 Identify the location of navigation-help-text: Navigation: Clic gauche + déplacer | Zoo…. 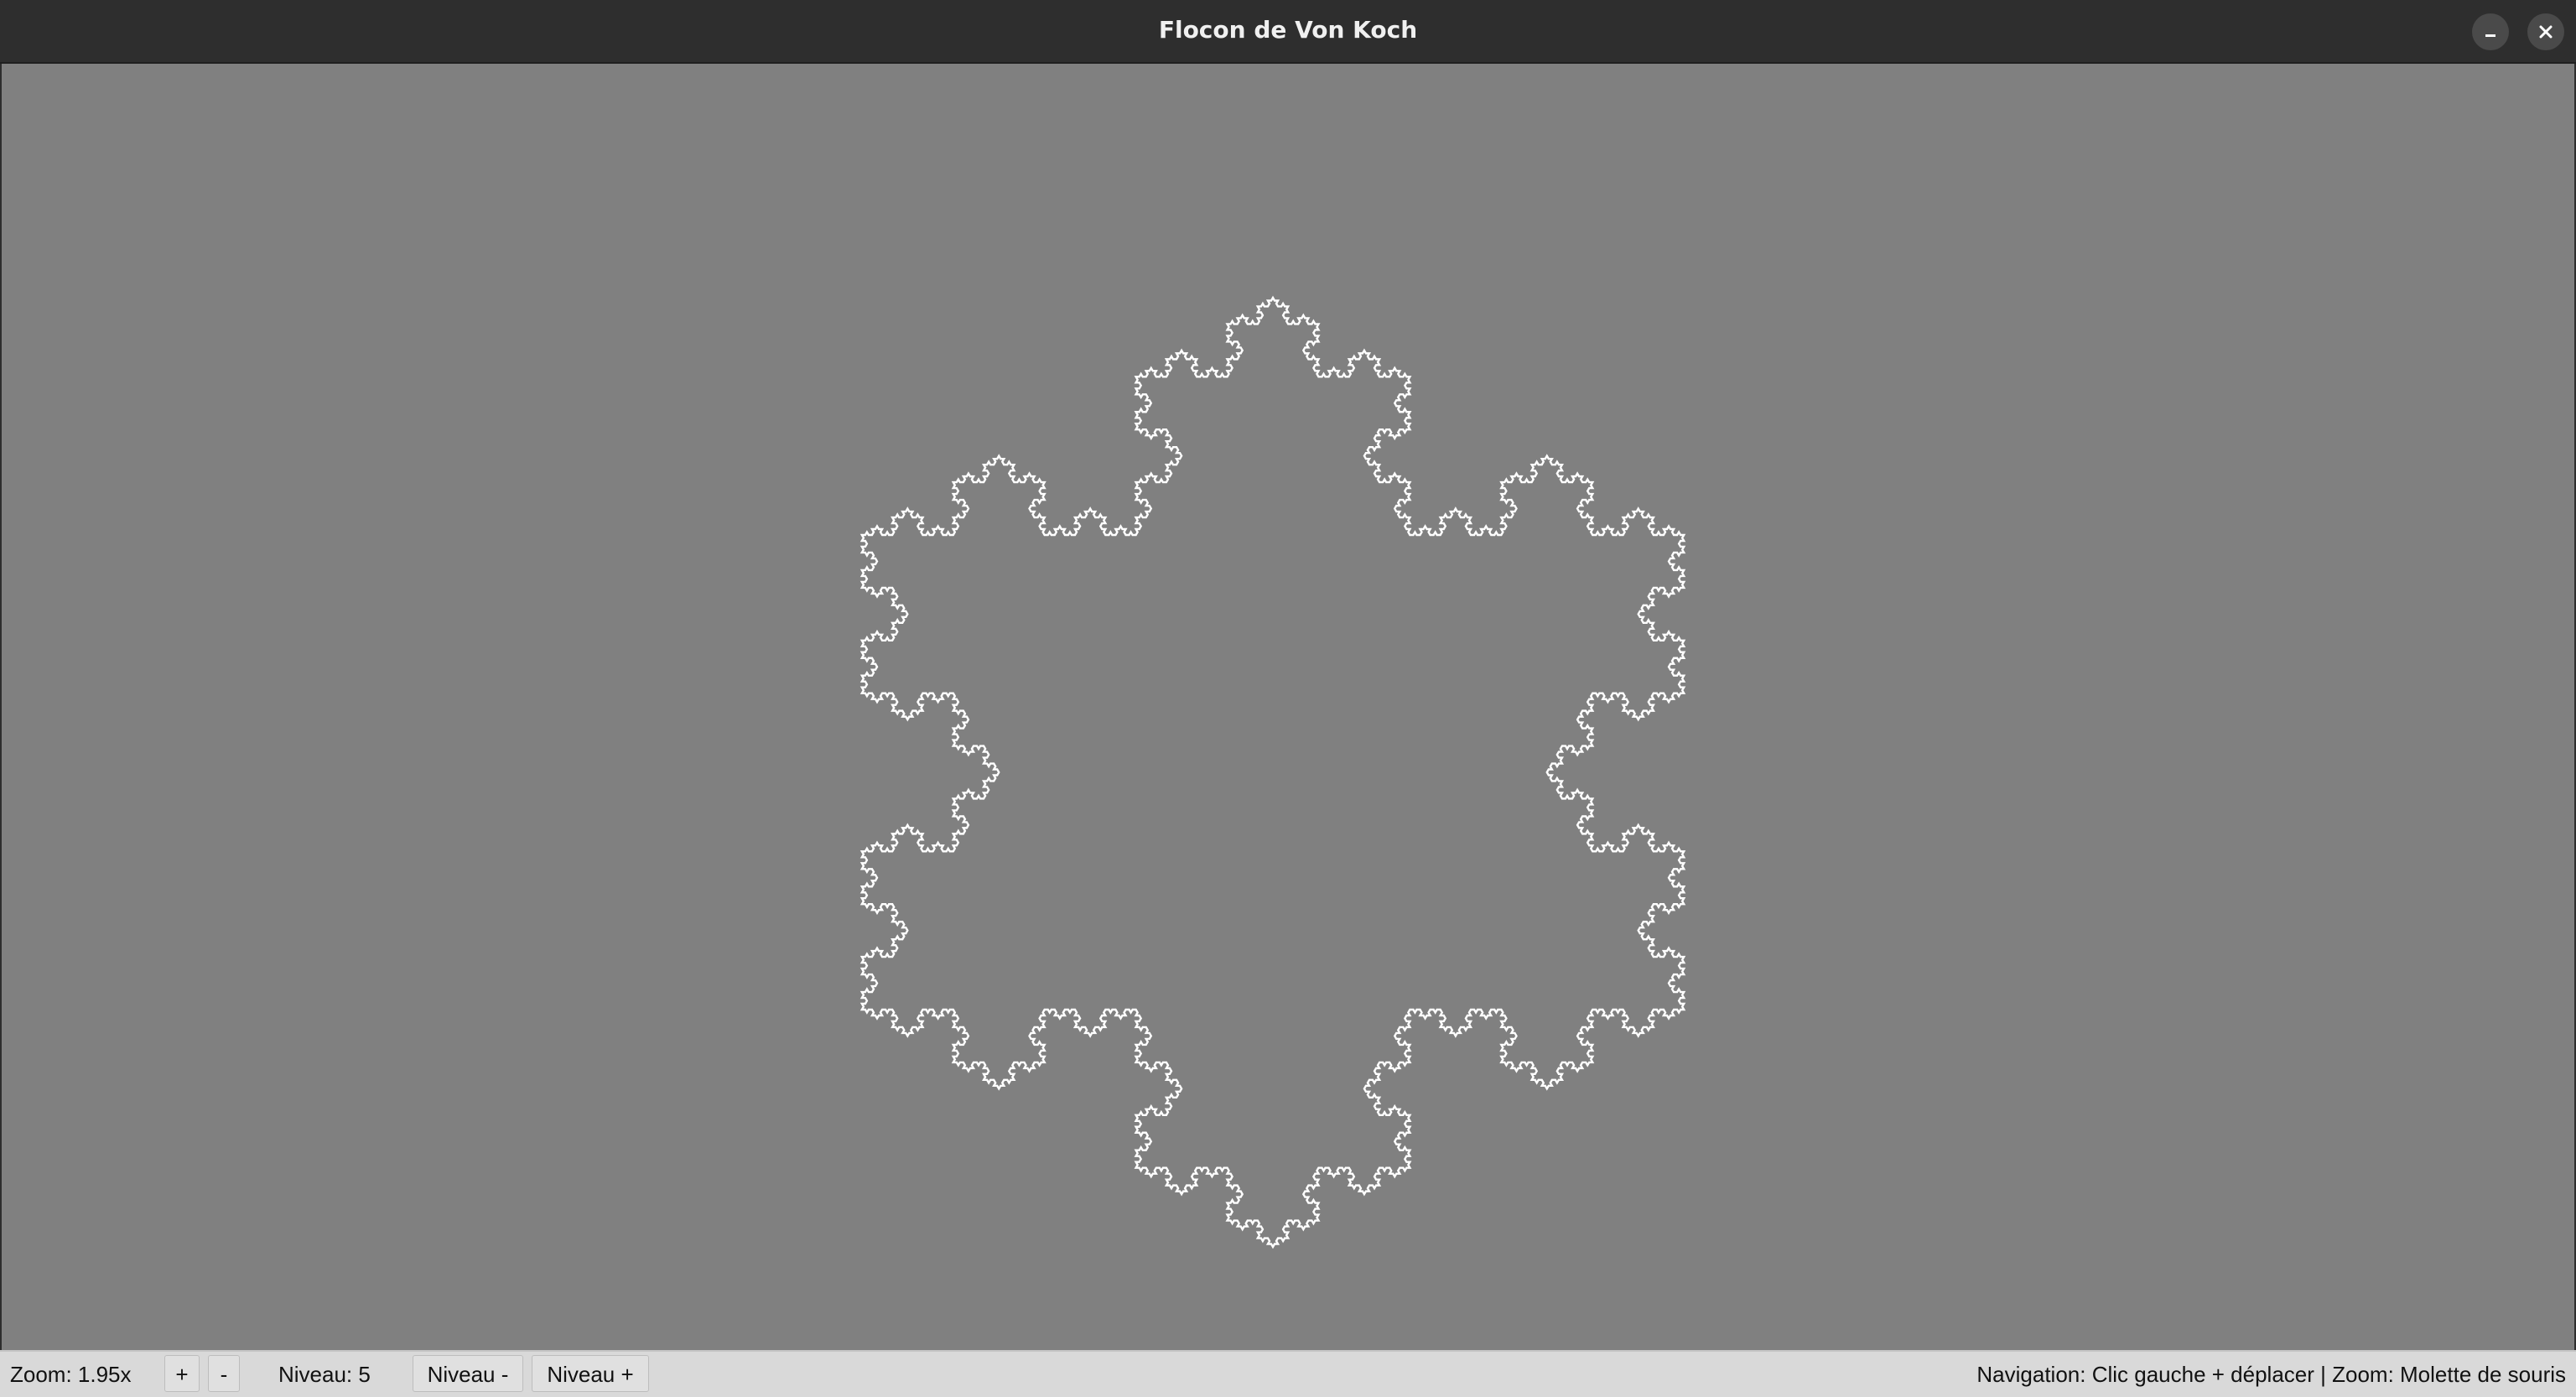
(2271, 1374).